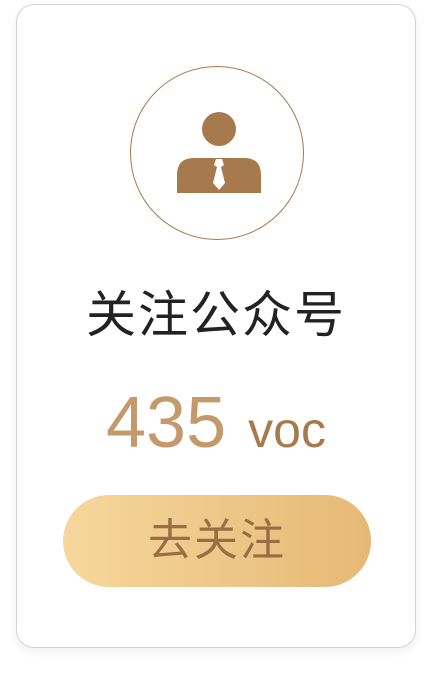 Image resolution: width=432 pixels, height=676 pixels. I want to click on reward-unit: voc, so click(287, 430).